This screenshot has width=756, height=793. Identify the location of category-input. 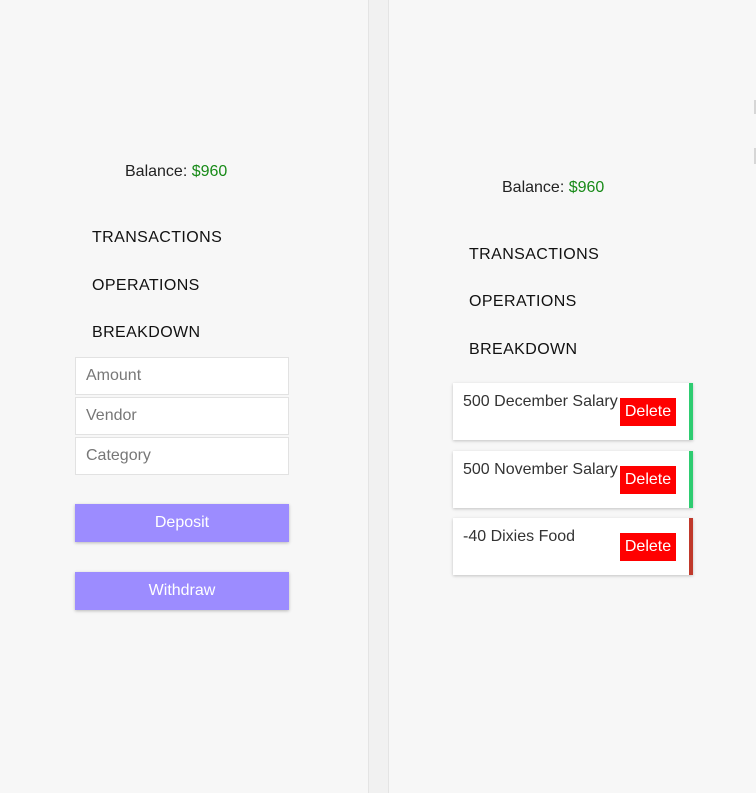
(182, 456).